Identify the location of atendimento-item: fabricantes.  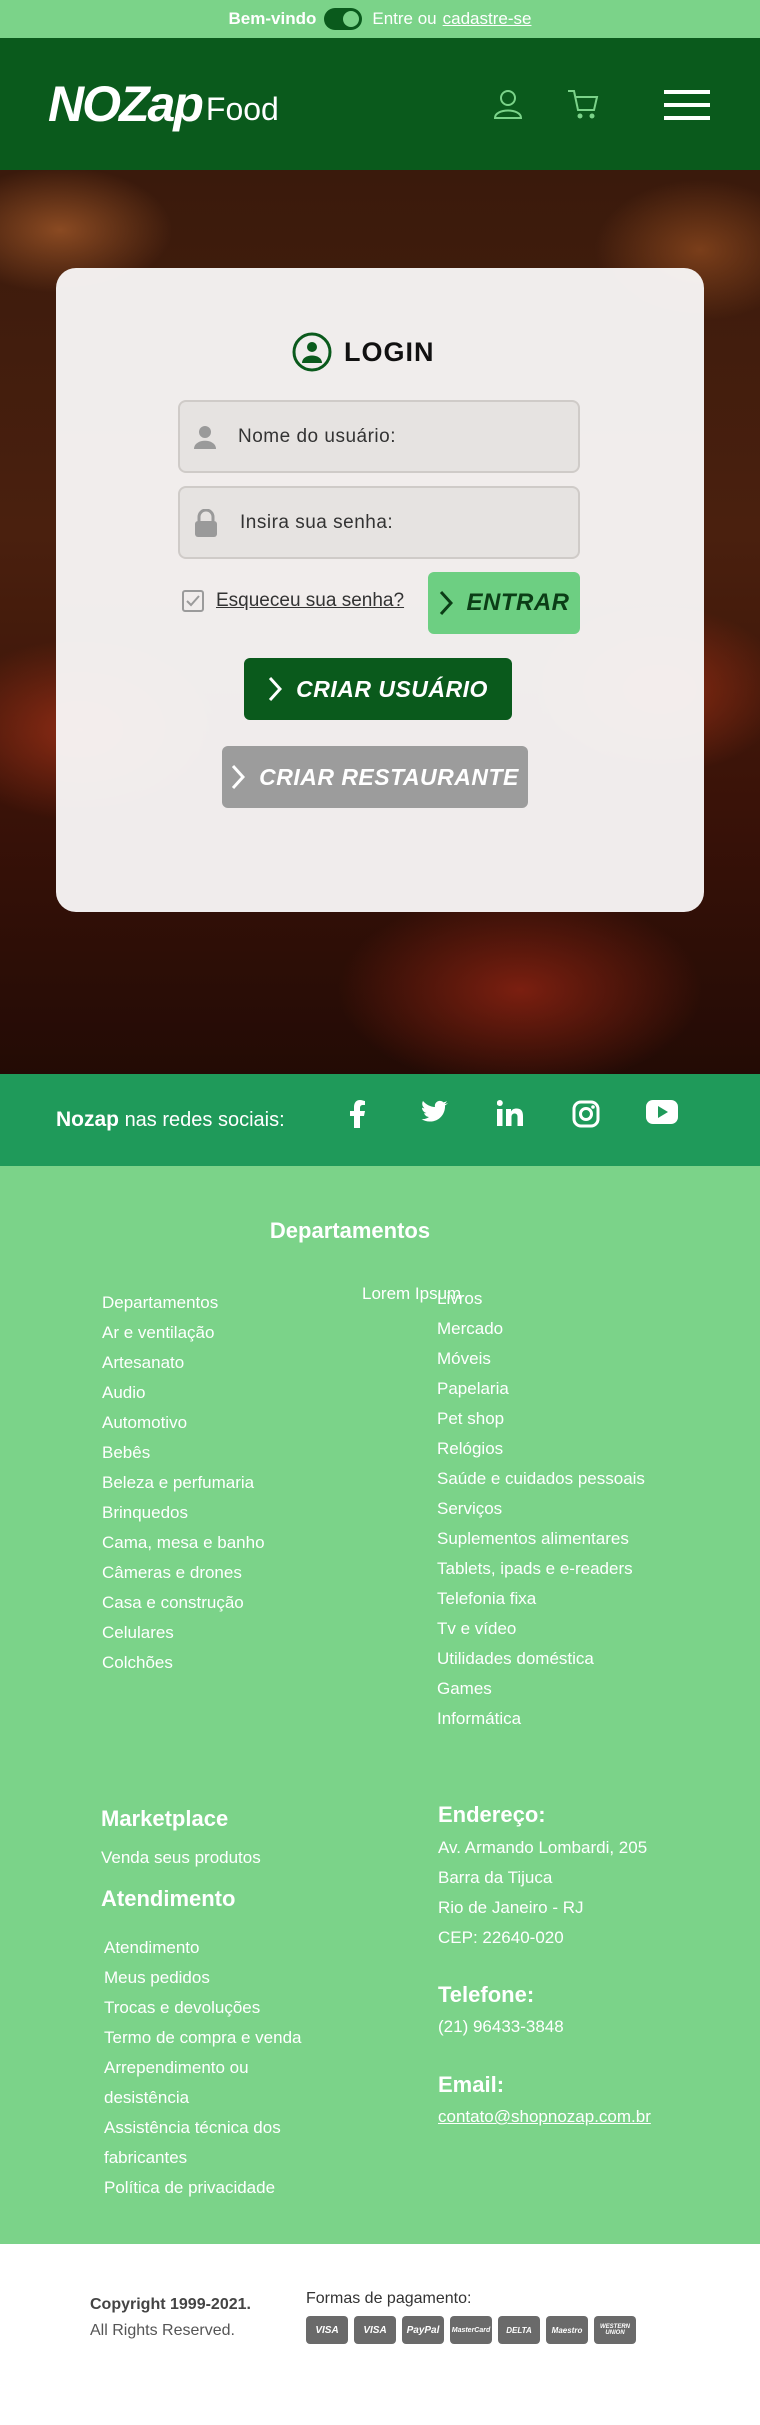
(203, 2158).